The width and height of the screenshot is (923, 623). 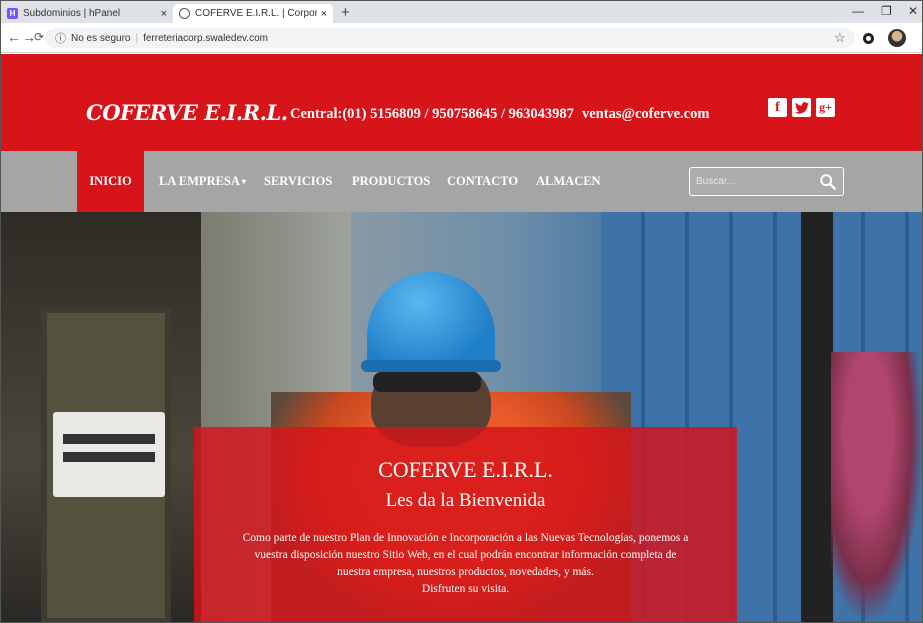 I want to click on twitter-icon, so click(x=801, y=107).